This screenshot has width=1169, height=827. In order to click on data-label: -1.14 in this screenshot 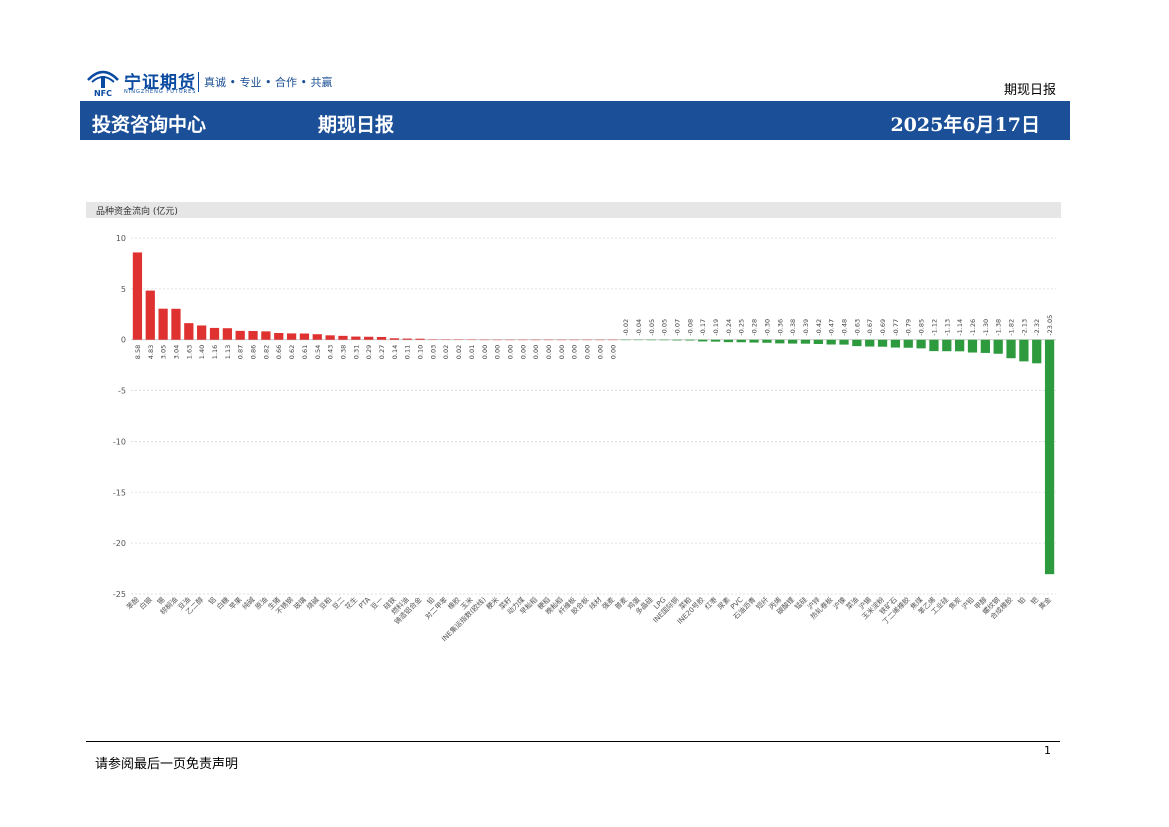, I will do `click(960, 327)`.